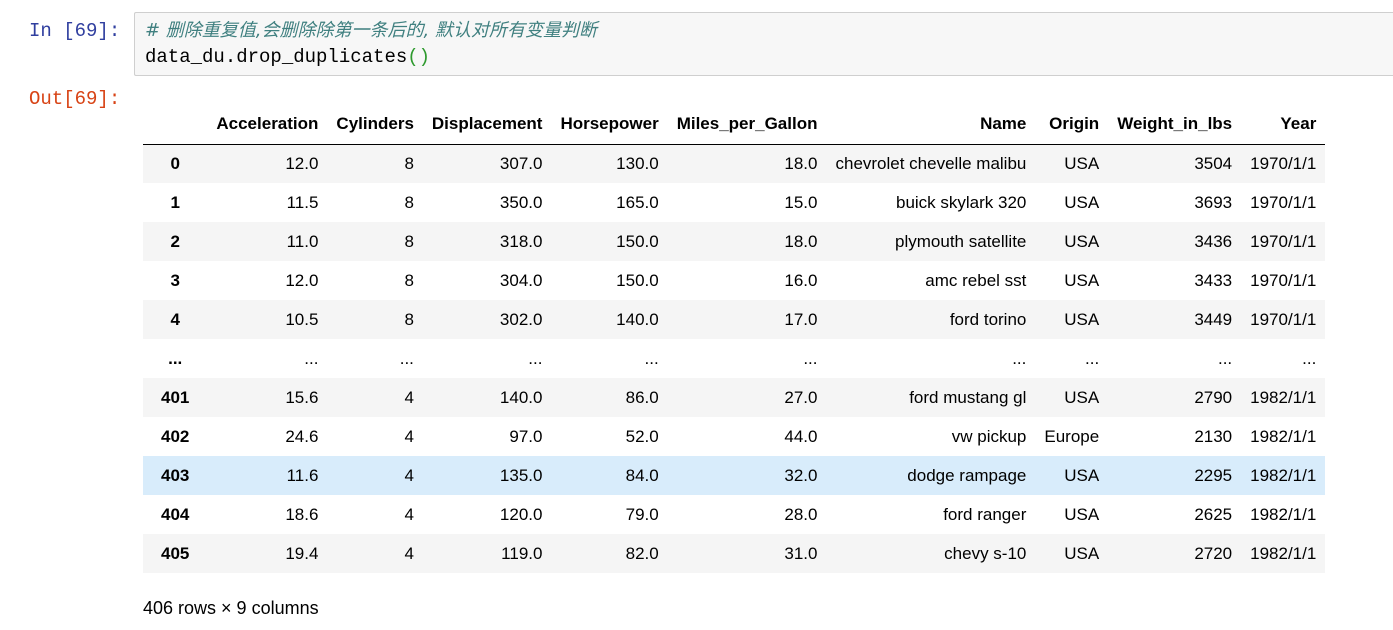  What do you see at coordinates (1072, 125) in the screenshot?
I see `column-header: Origin` at bounding box center [1072, 125].